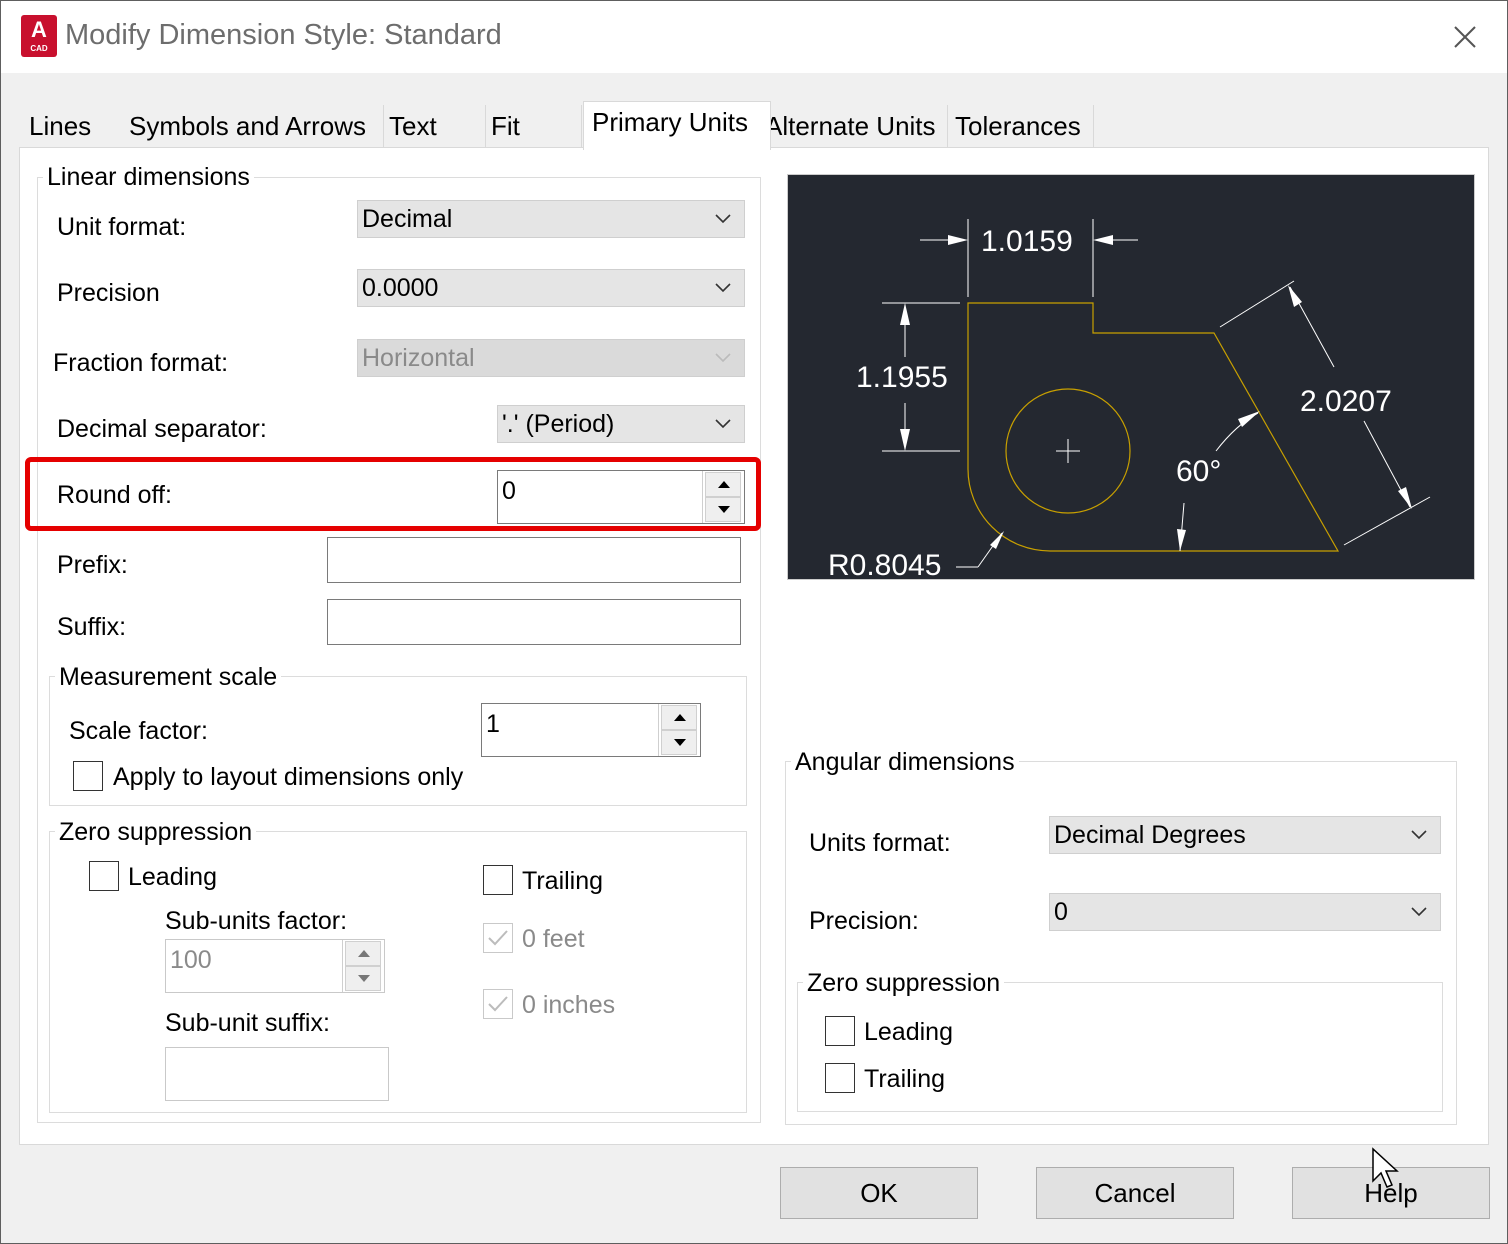 This screenshot has height=1244, width=1508. I want to click on linear-dimensions-label: Linear dimensions, so click(148, 177).